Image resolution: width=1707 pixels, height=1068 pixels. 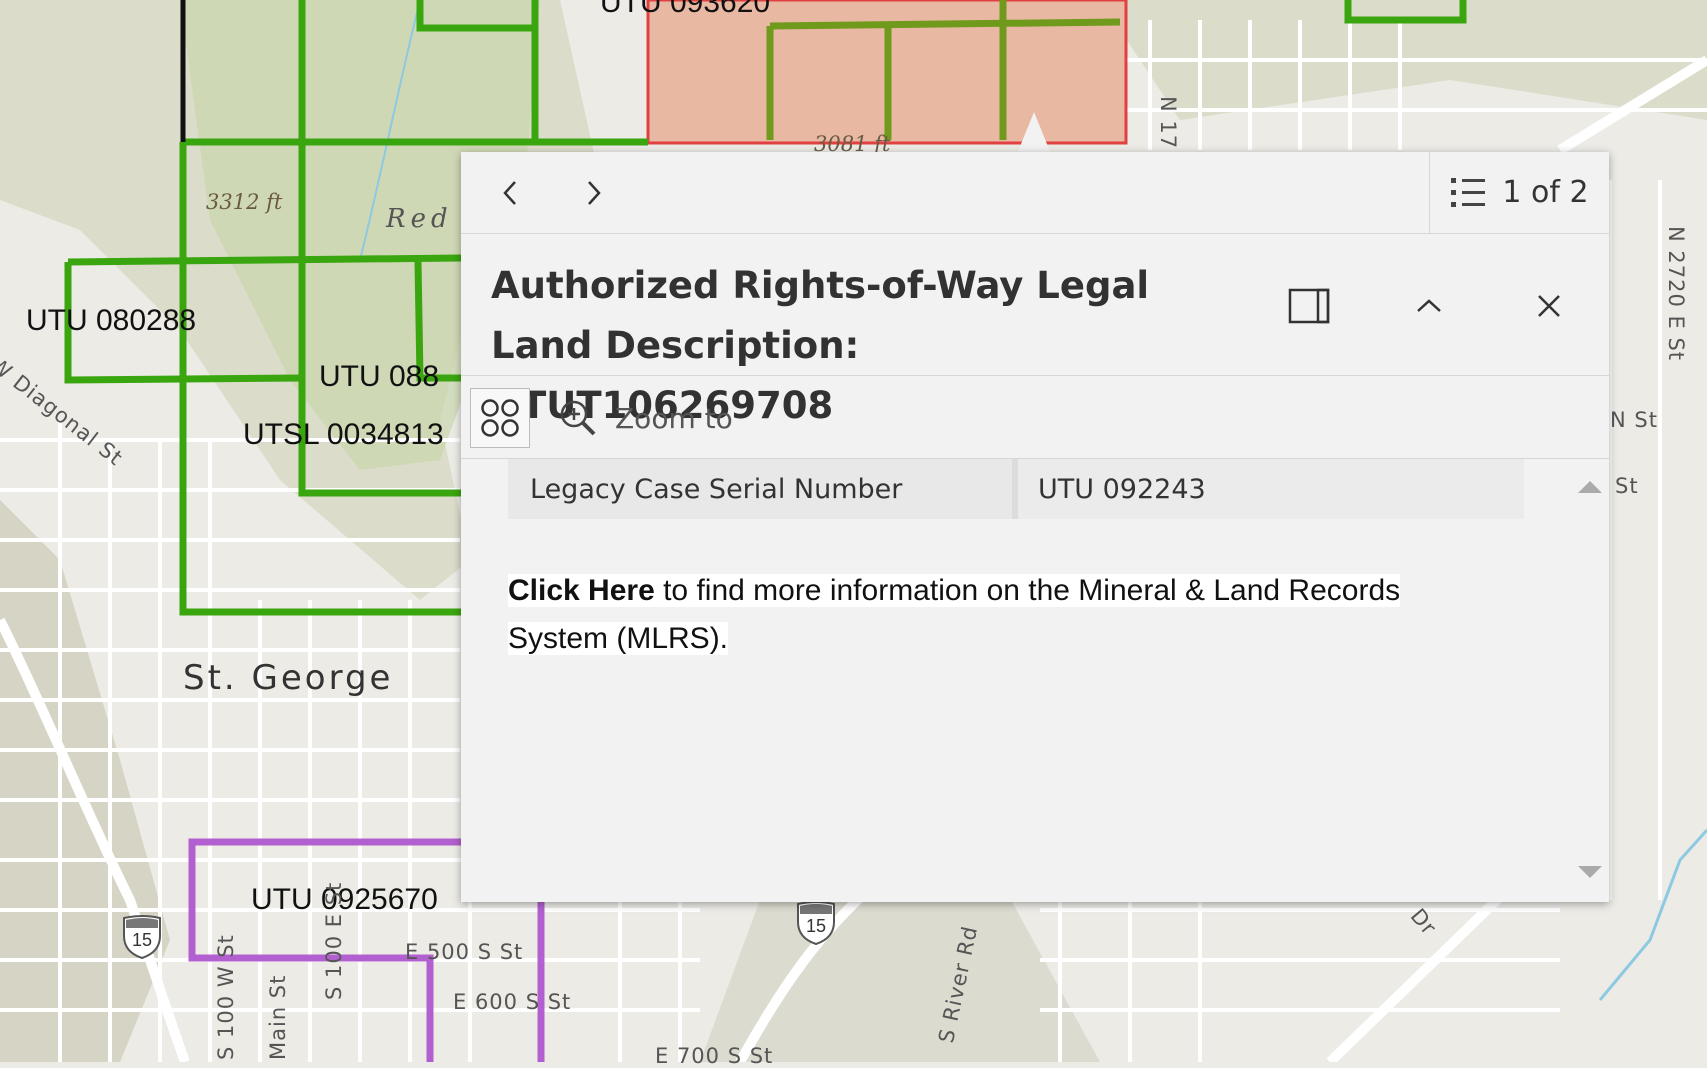 What do you see at coordinates (244, 202) in the screenshot?
I see `elevation-label: 3312 ft` at bounding box center [244, 202].